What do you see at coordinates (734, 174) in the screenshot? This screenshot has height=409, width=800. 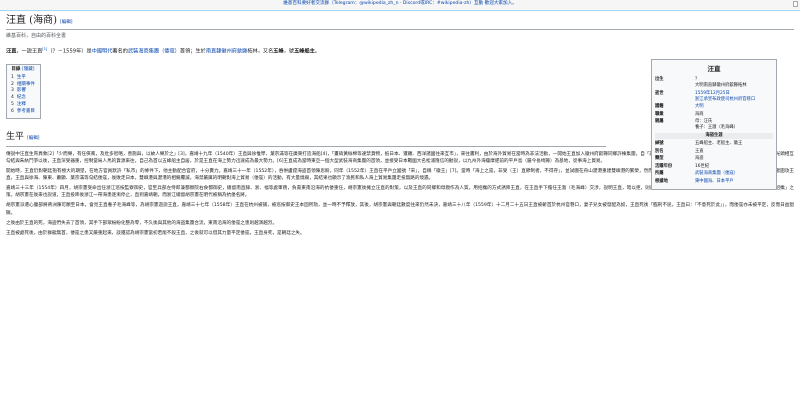 I see `infobox-value: 武裝海商集團（倭寇）` at bounding box center [734, 174].